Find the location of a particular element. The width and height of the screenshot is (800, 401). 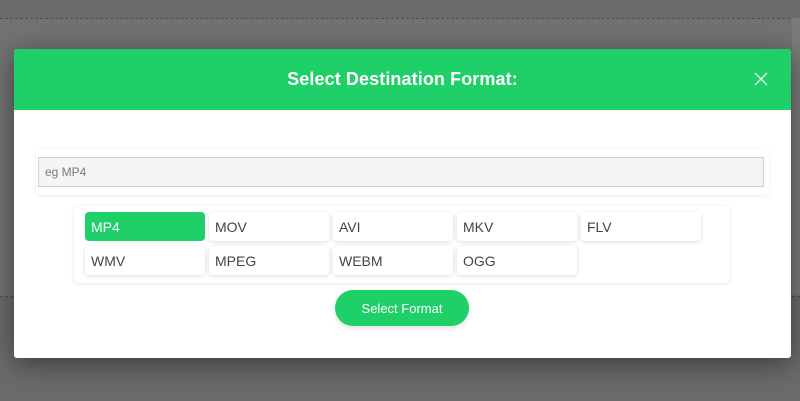

background-scrollbar is located at coordinates (796, 156).